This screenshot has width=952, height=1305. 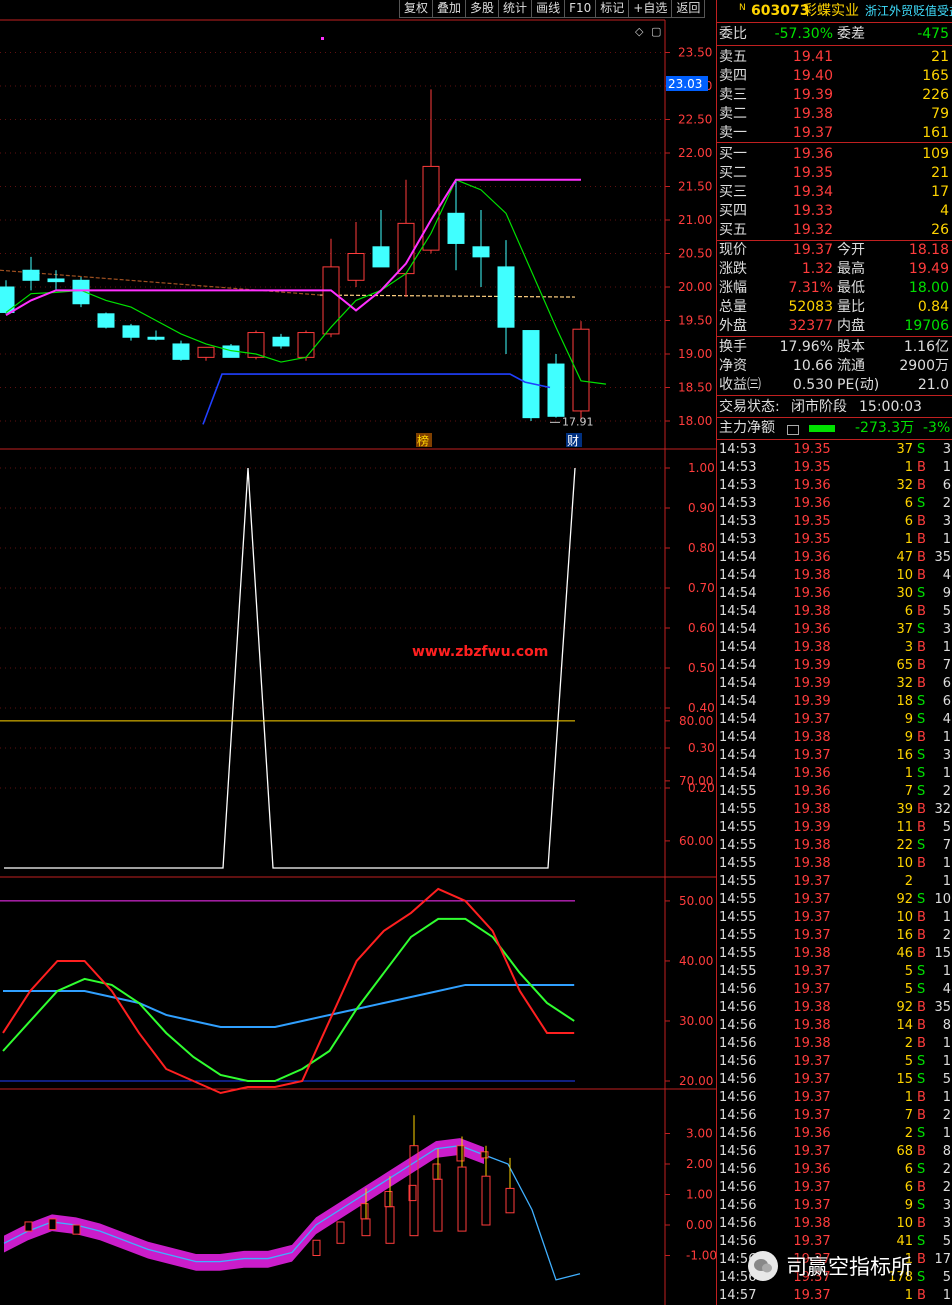 I want to click on ask-label: 卖一, so click(x=733, y=133).